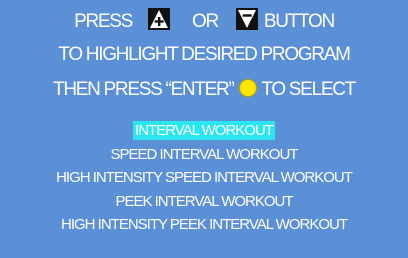 The image size is (408, 258). Describe the element at coordinates (203, 201) in the screenshot. I see `program-item-peek-interval-workout: PEEK INTERVAL WORKOUT` at that location.